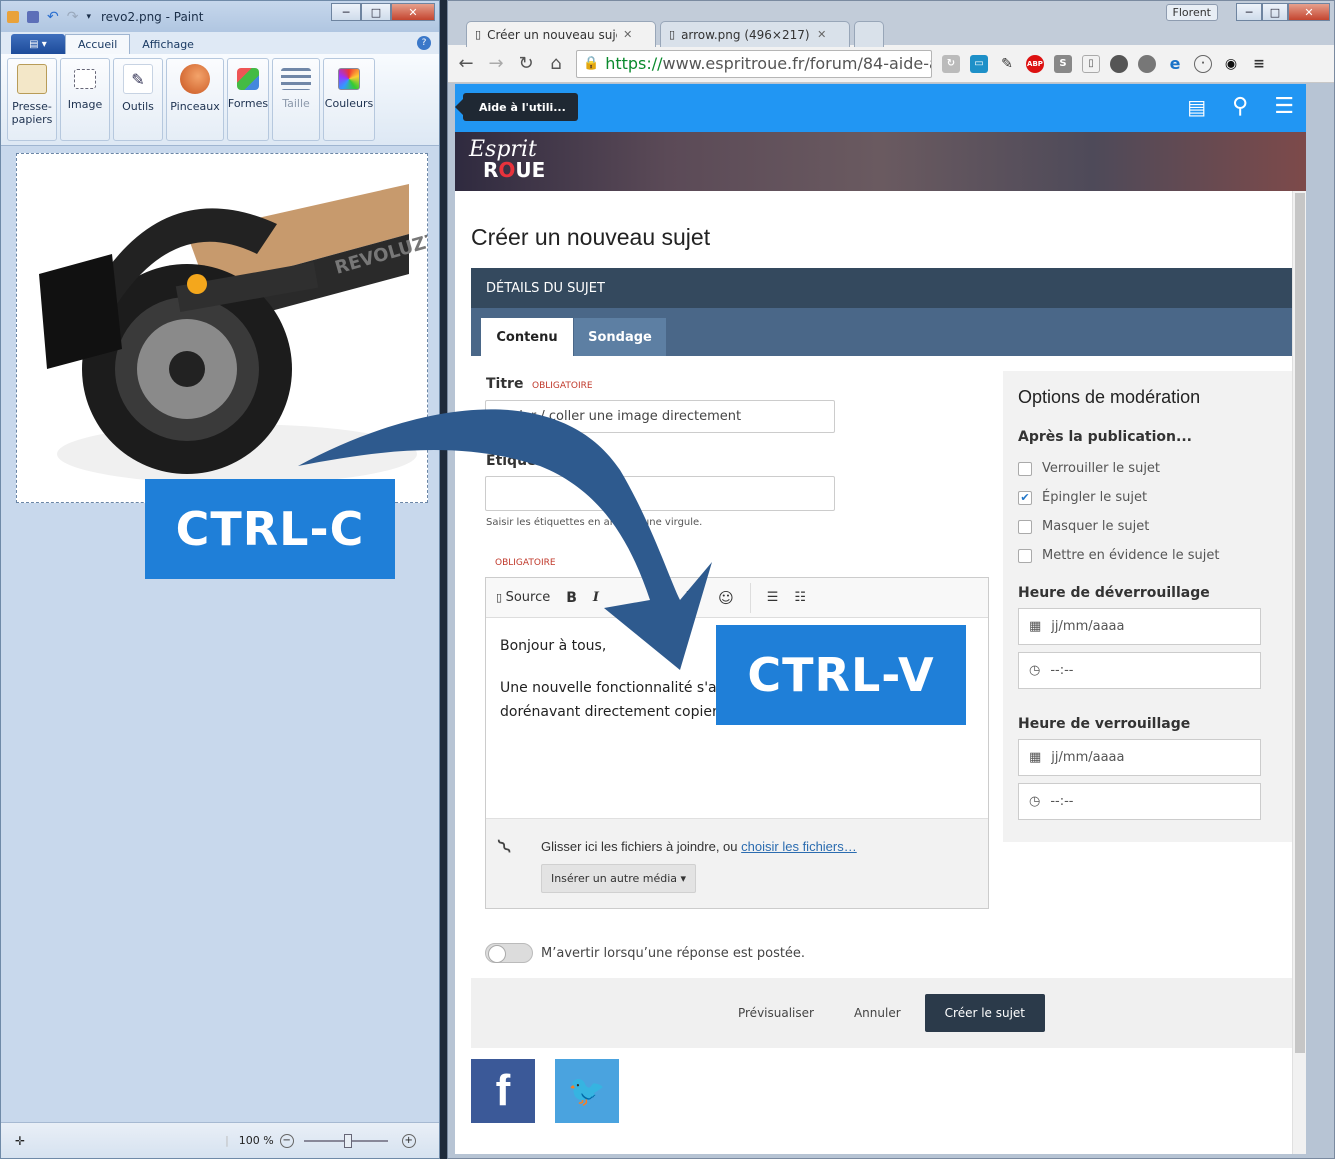  What do you see at coordinates (270, 529) in the screenshot?
I see `ctrl-c-label: CTRL-C` at bounding box center [270, 529].